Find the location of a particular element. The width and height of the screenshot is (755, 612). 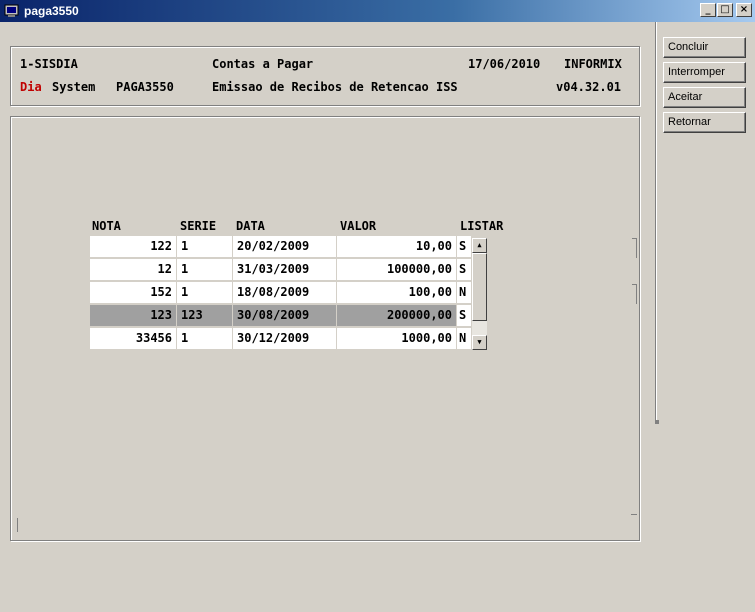

text-cursor-marker is located at coordinates (17, 525).